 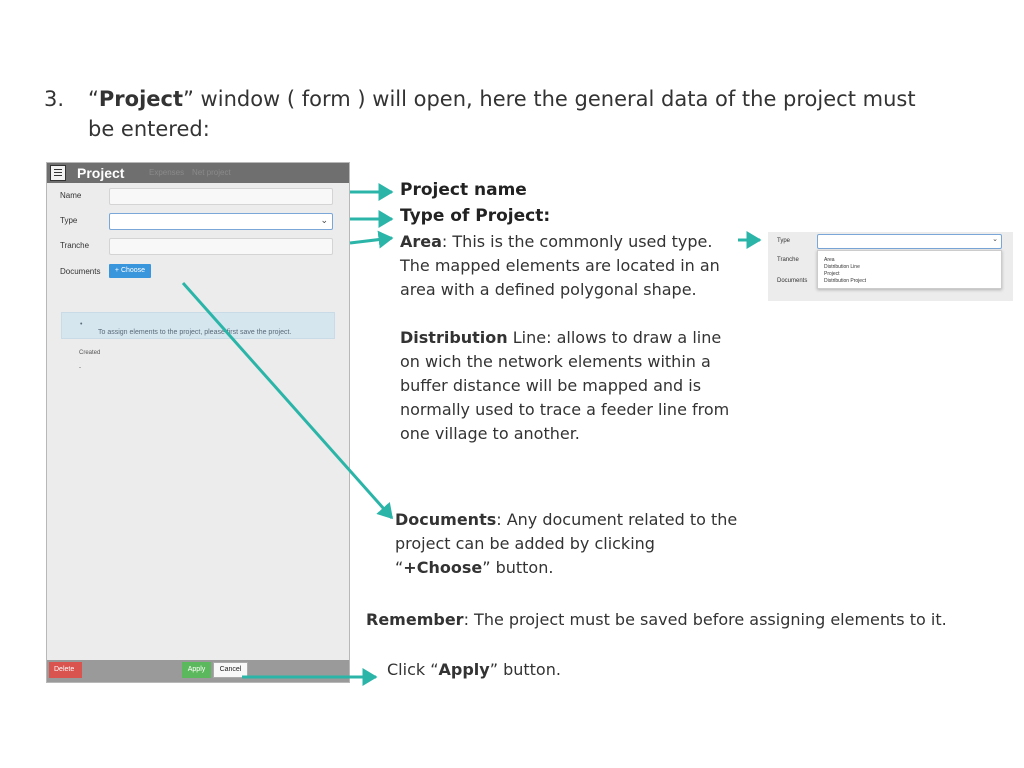 I want to click on arrow-area, so click(x=371, y=239).